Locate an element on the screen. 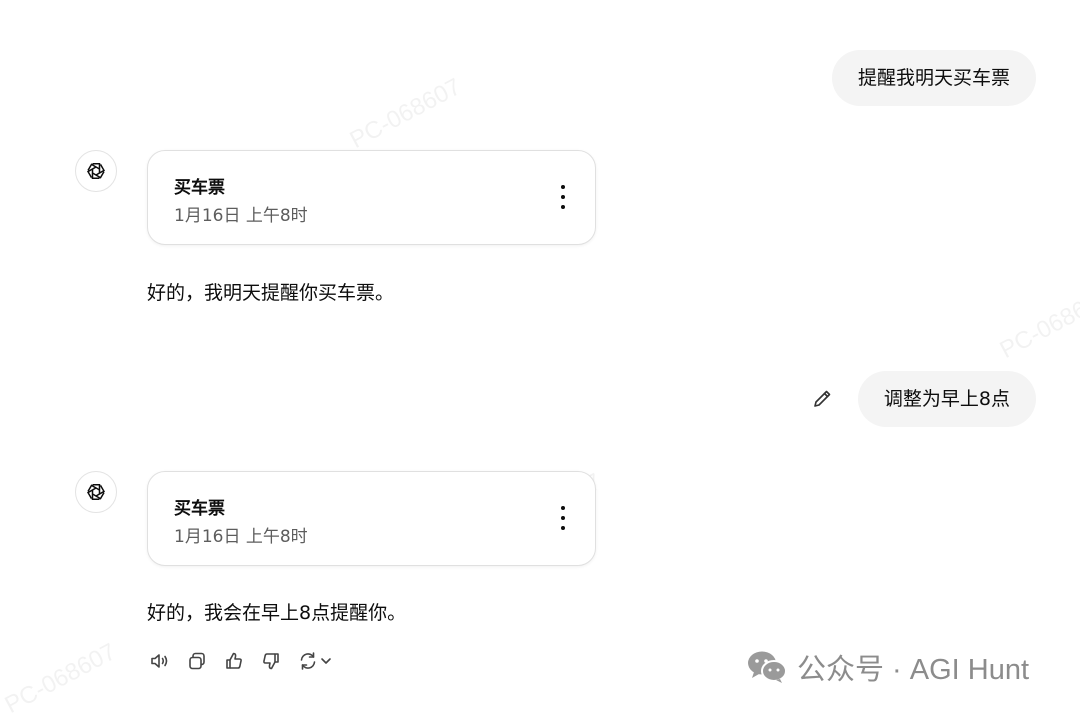 The width and height of the screenshot is (1080, 720). message-actions is located at coordinates (246, 661).